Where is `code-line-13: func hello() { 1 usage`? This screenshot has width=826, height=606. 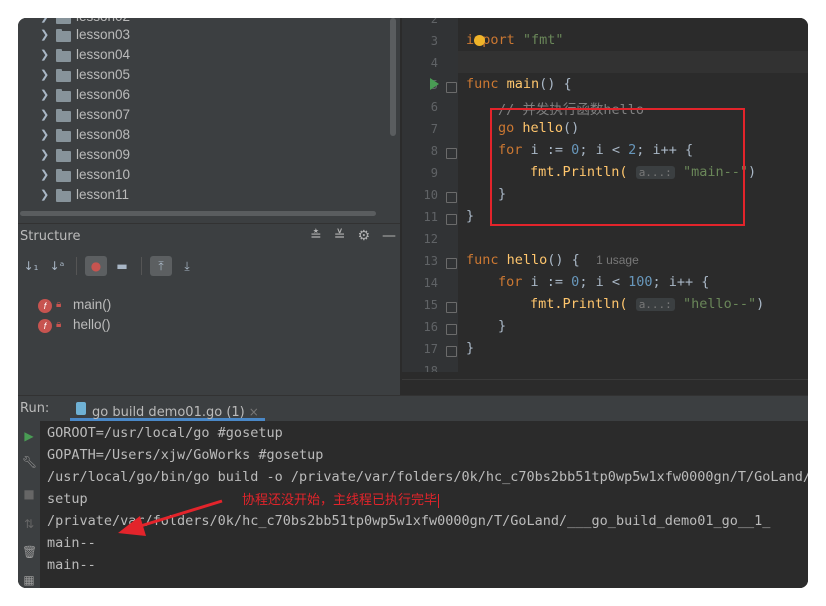
code-line-13: func hello() { 1 usage is located at coordinates (552, 260).